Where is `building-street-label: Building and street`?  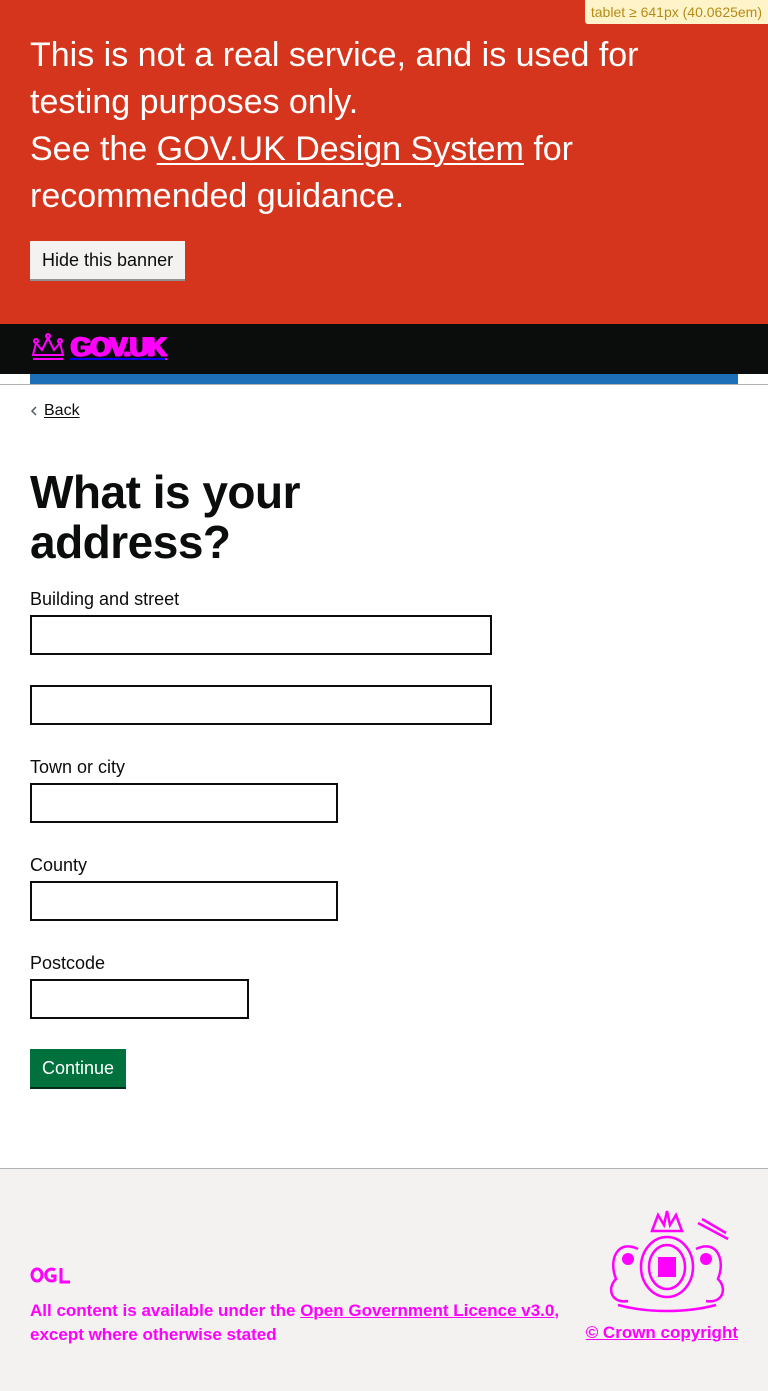
building-street-label: Building and street is located at coordinates (105, 599).